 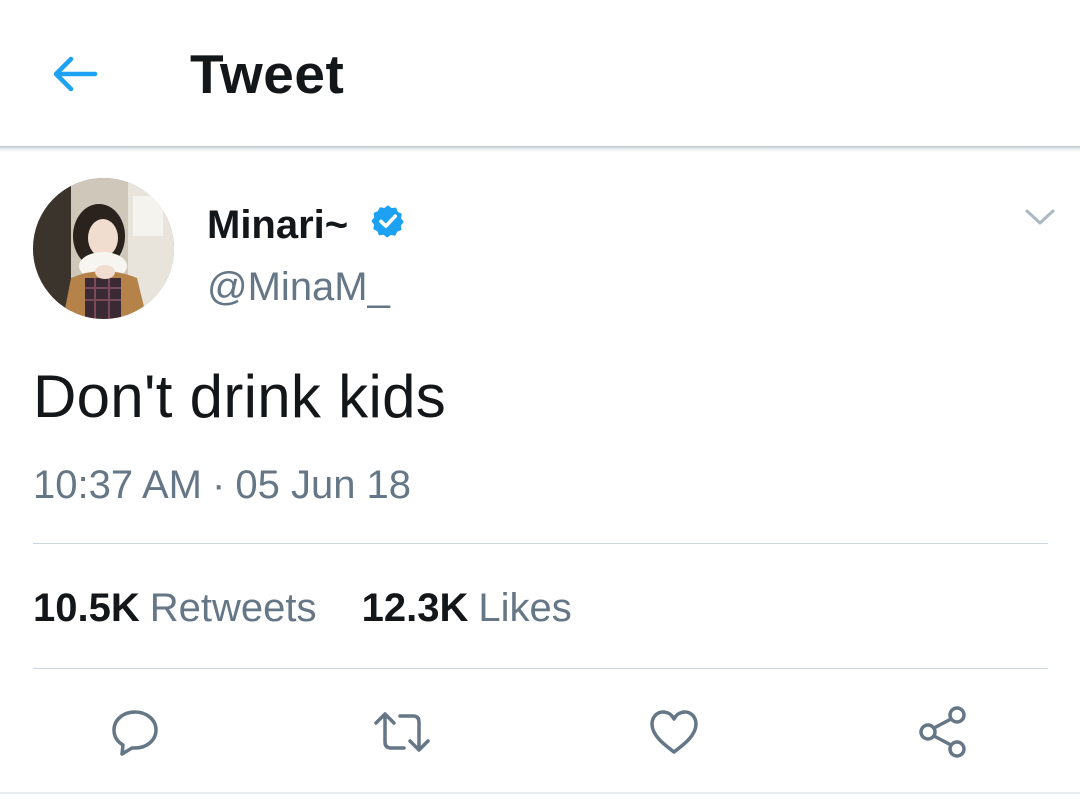 I want to click on bottom-divider, so click(x=540, y=793).